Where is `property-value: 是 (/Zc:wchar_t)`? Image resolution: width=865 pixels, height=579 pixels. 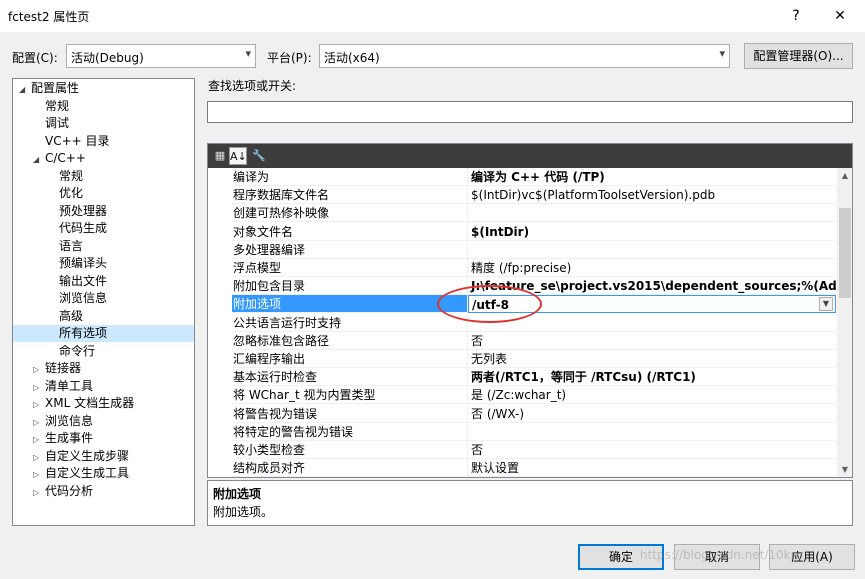 property-value: 是 (/Zc:wchar_t) is located at coordinates (652, 395).